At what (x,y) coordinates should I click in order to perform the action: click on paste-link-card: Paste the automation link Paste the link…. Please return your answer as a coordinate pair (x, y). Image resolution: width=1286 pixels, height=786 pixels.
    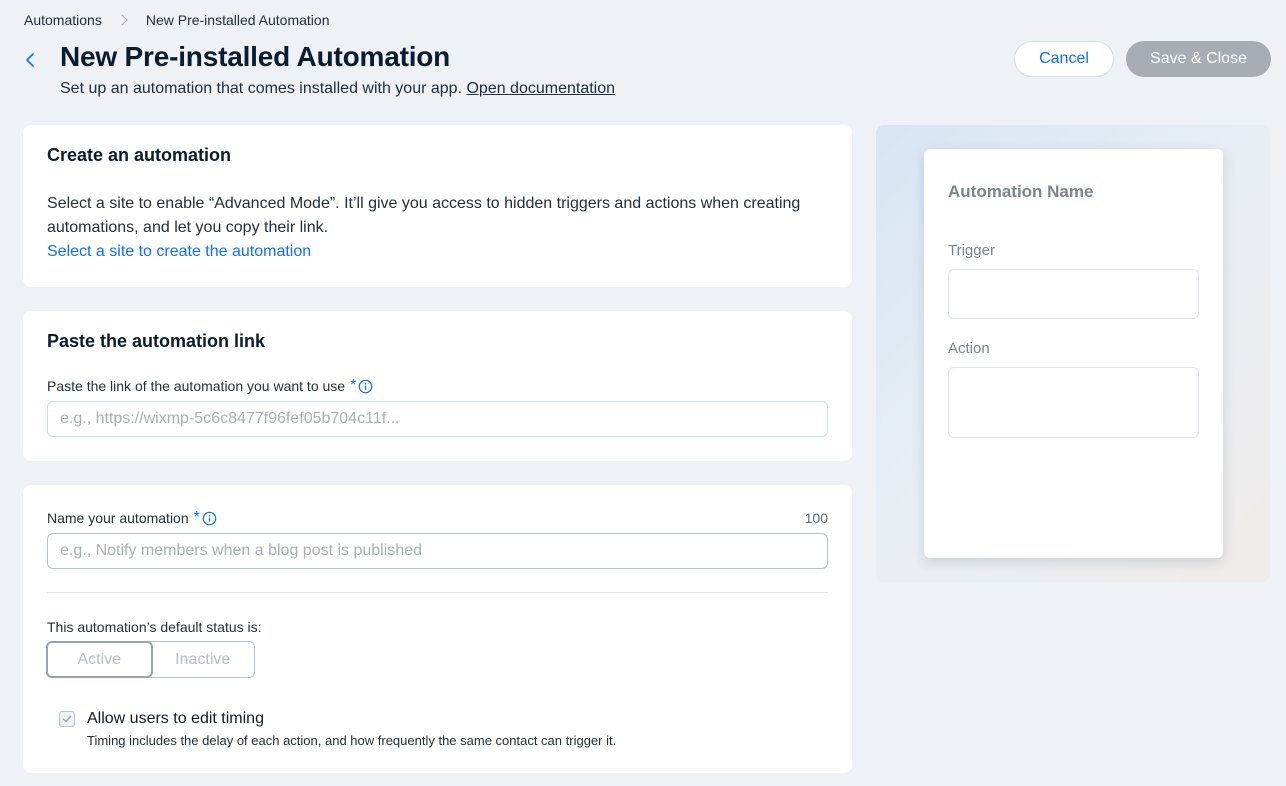
    Looking at the image, I should click on (437, 386).